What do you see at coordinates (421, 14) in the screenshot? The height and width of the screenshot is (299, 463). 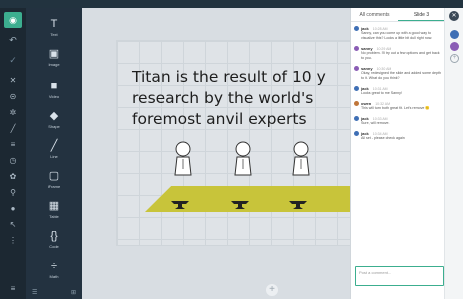 I see `tab-slide-3: Slide 3` at bounding box center [421, 14].